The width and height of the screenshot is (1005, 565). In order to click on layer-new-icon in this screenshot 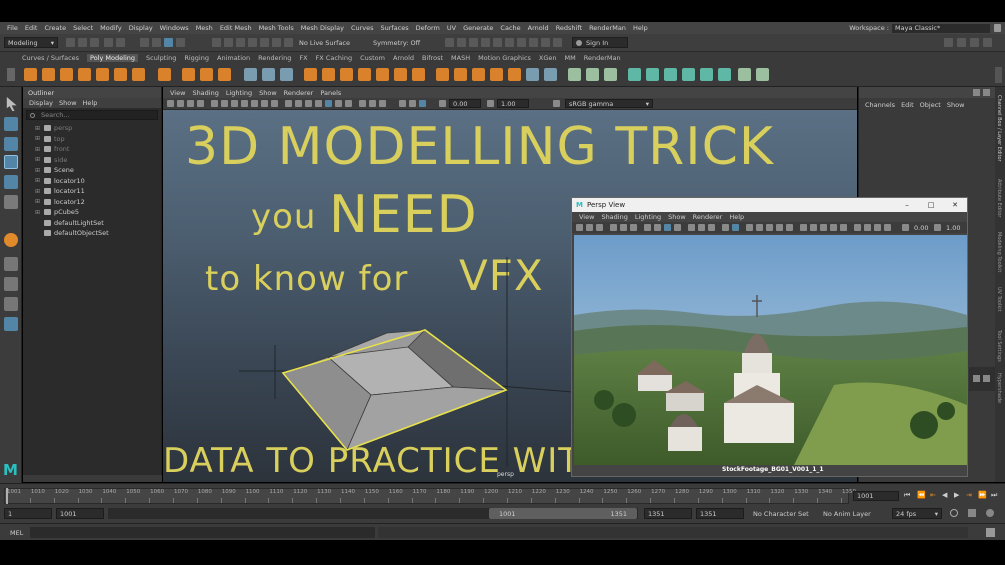, I will do `click(976, 378)`.